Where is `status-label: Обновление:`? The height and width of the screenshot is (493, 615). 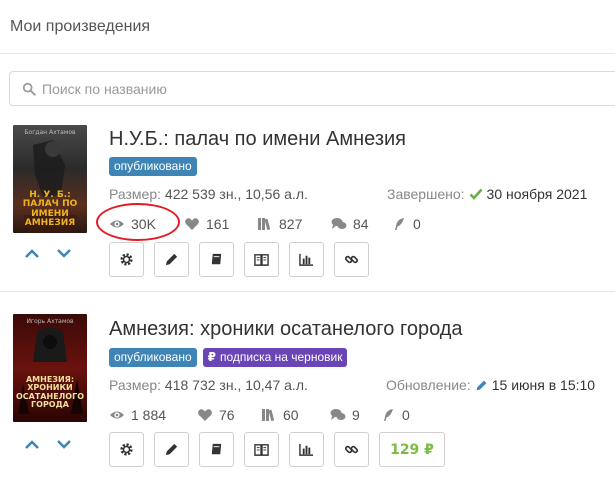
status-label: Обновление: is located at coordinates (428, 385).